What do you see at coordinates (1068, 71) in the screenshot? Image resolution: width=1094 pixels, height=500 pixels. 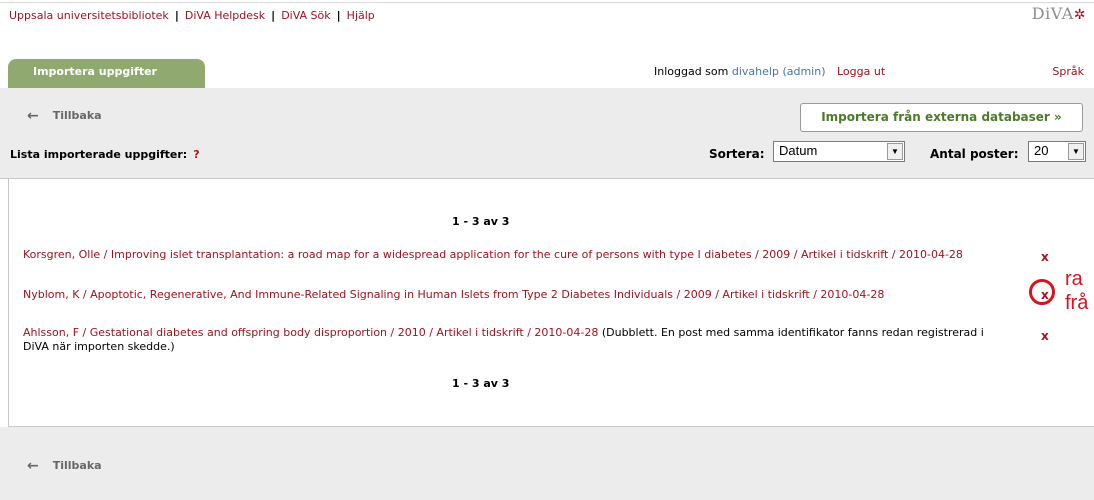 I see `language-link: Språk` at bounding box center [1068, 71].